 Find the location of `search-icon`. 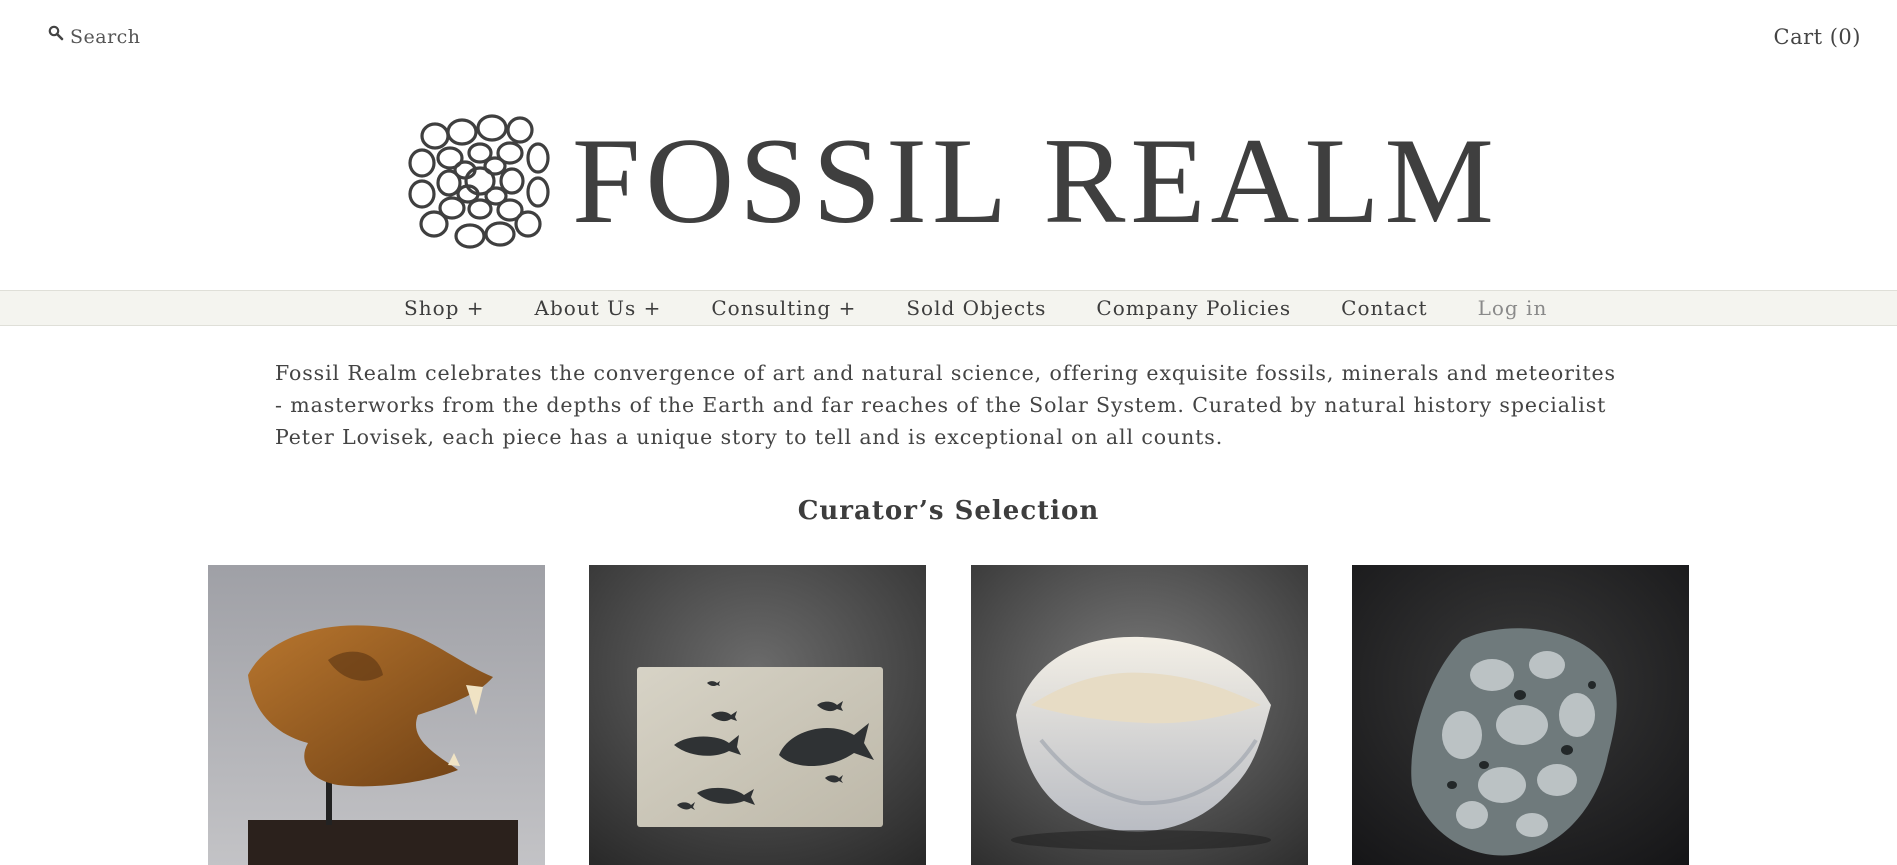

search-icon is located at coordinates (56, 33).